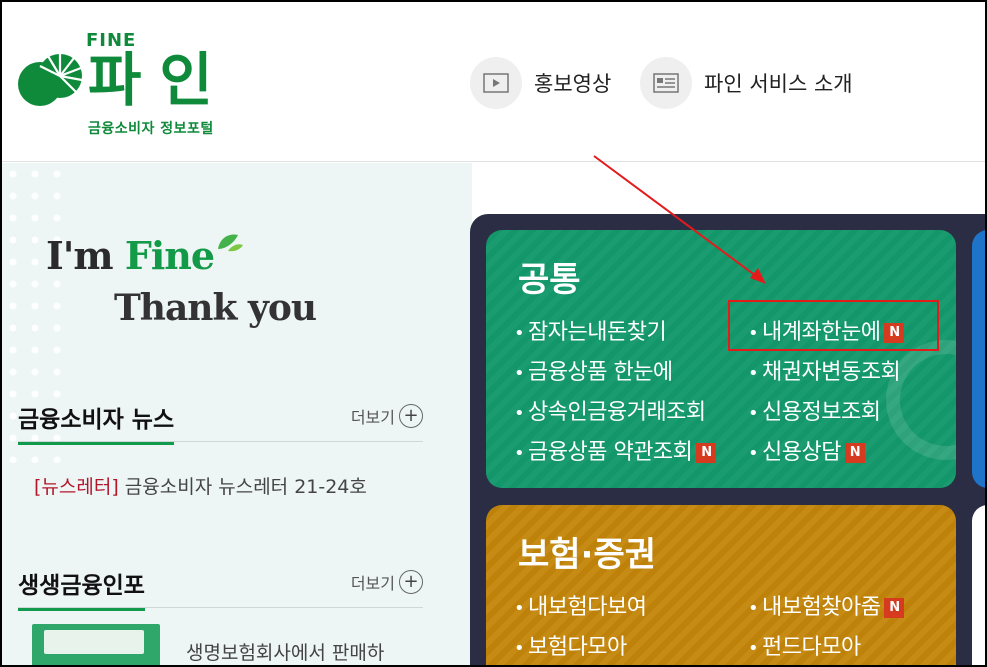 Image resolution: width=987 pixels, height=667 pixels. I want to click on service-link-insurance-compare: • 보험다모아, so click(570, 645).